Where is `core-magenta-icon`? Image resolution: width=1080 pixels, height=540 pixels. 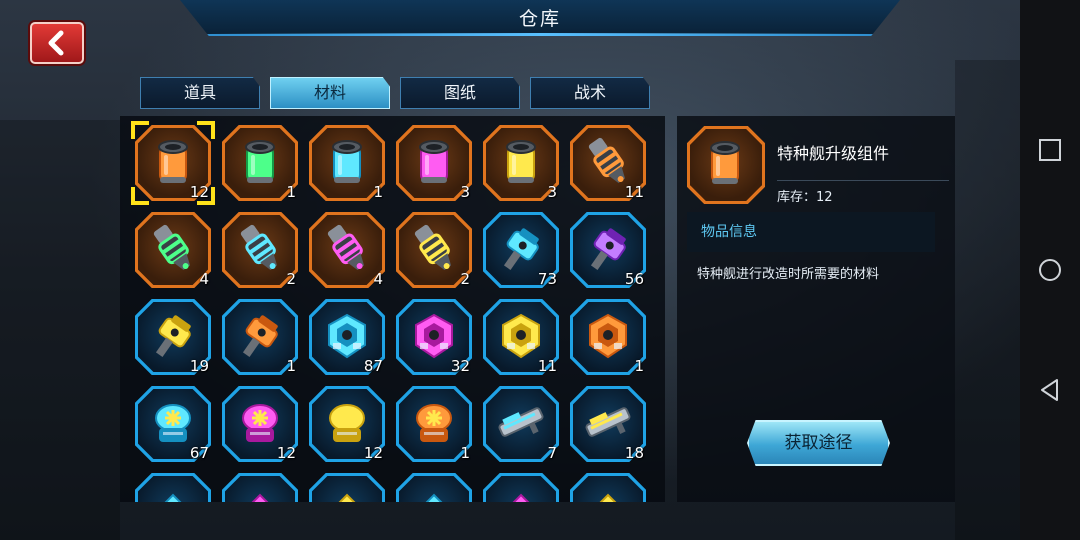
core-magenta-icon is located at coordinates (260, 423).